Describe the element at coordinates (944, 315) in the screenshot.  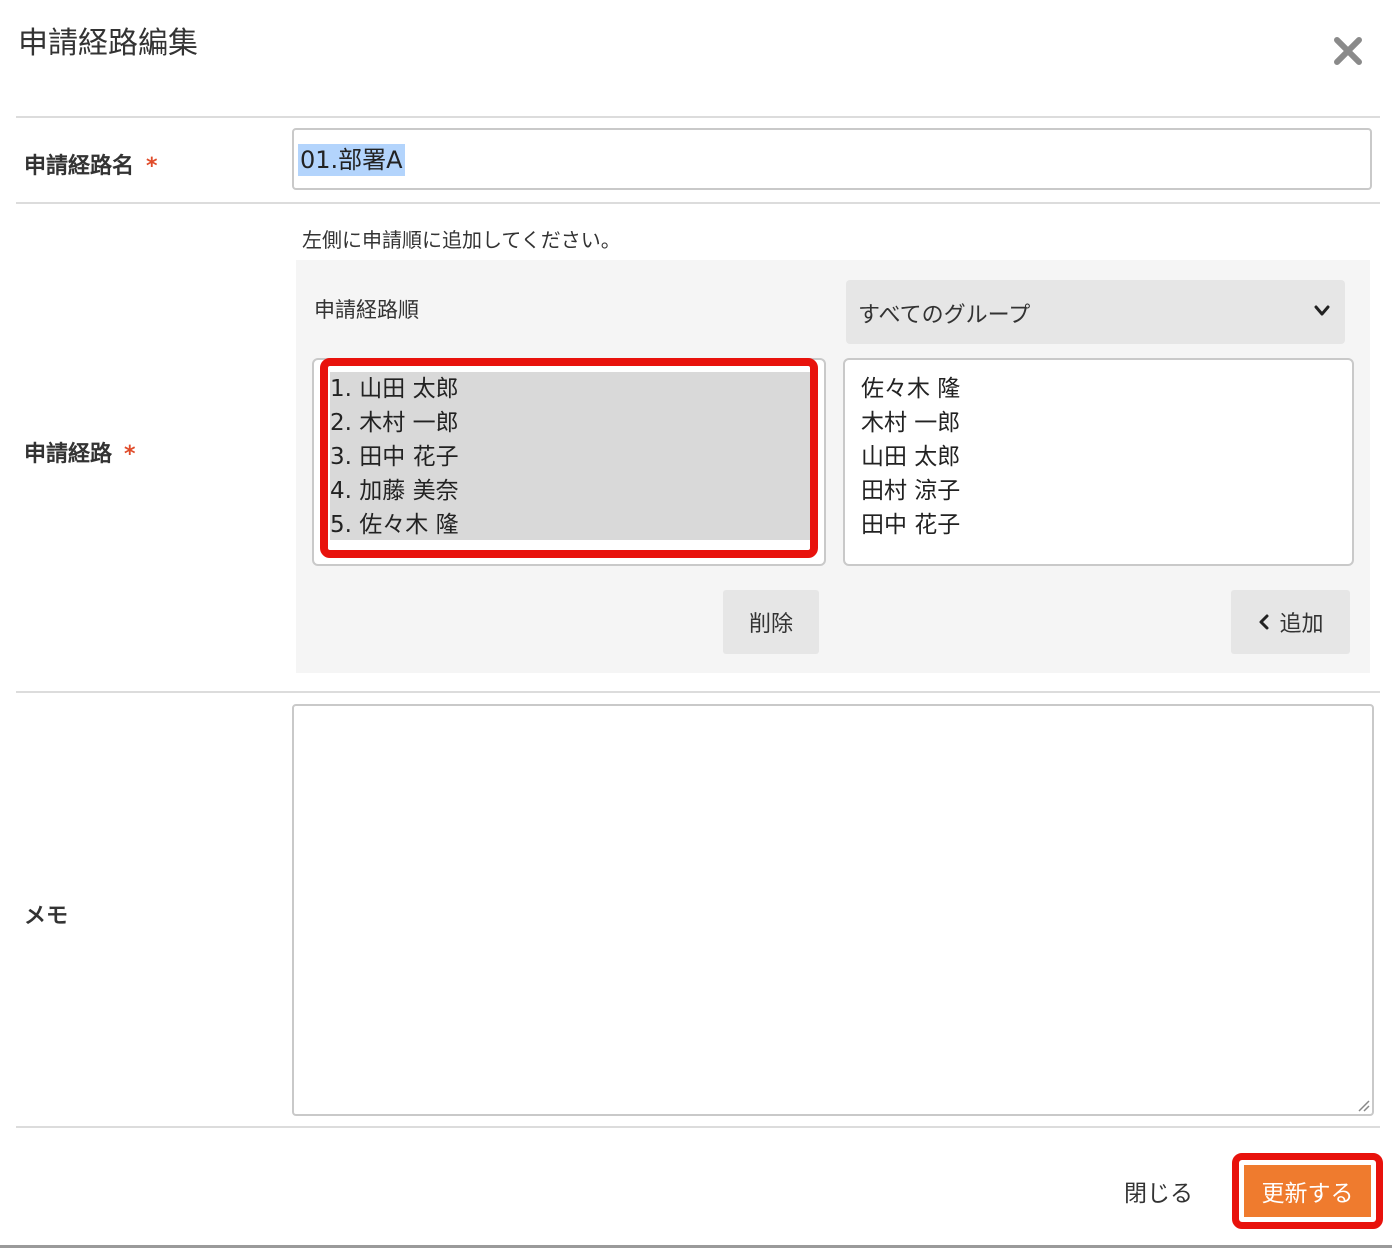
I see `group-select-value: すべてのグループ` at that location.